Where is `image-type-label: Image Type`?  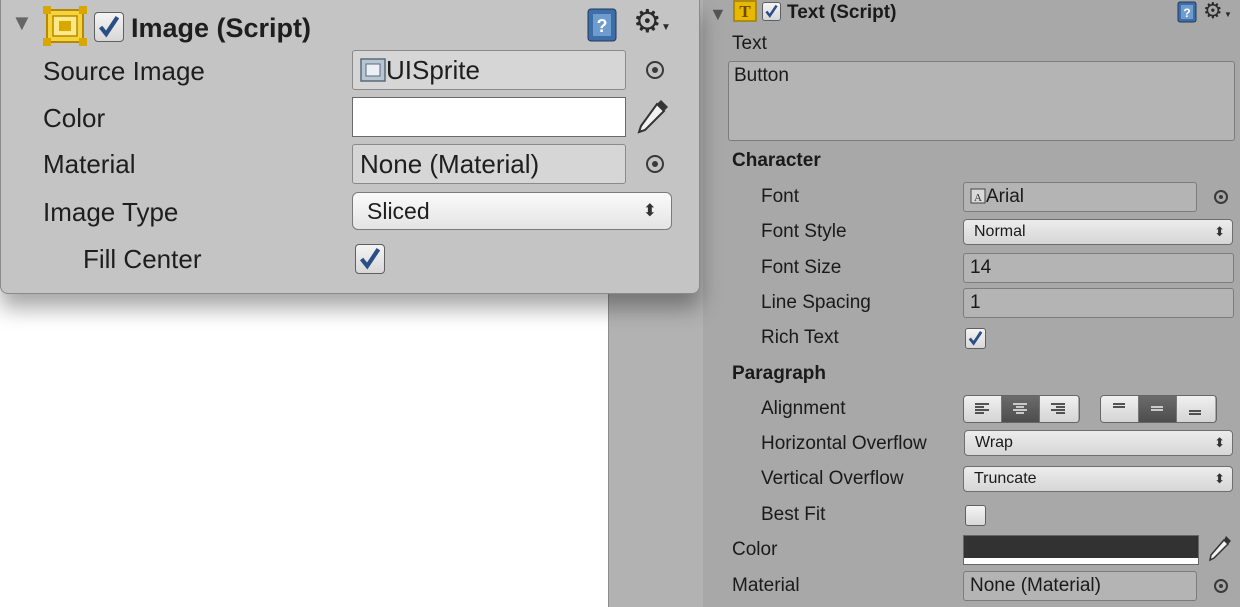 image-type-label: Image Type is located at coordinates (111, 212).